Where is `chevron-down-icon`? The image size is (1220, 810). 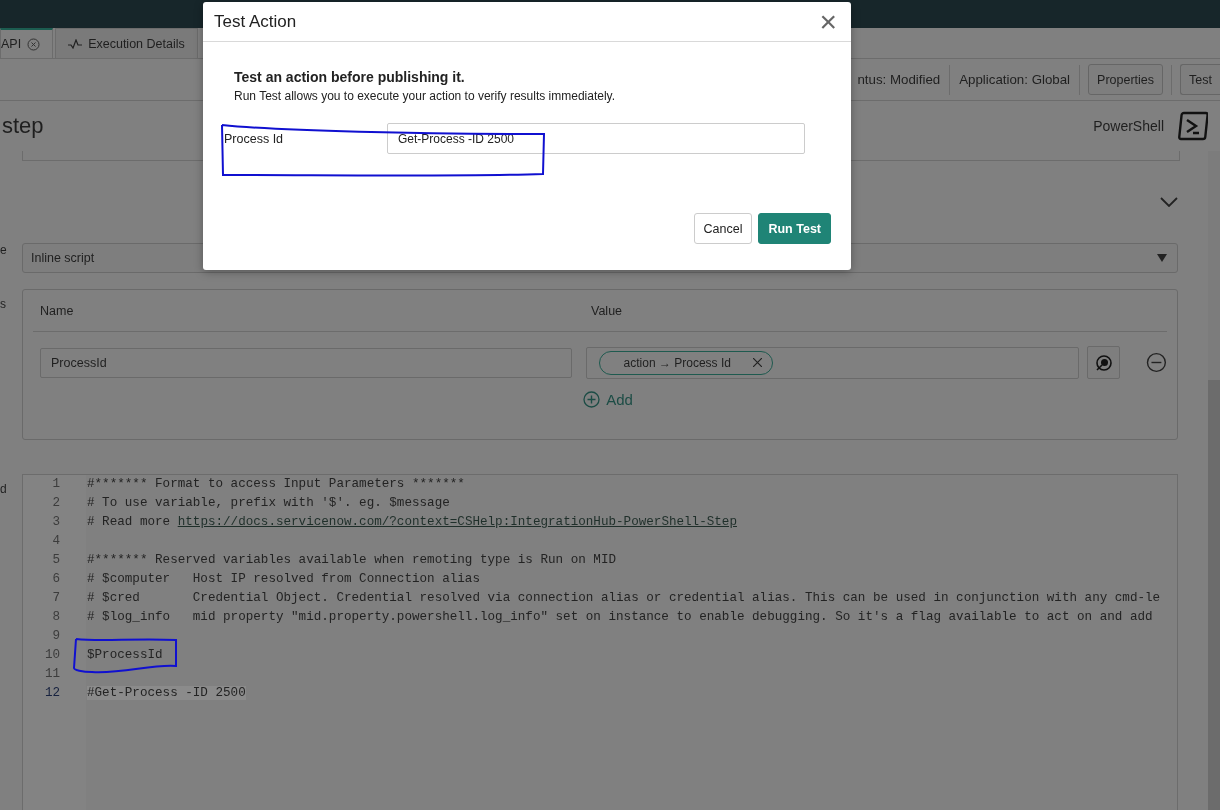 chevron-down-icon is located at coordinates (1169, 202).